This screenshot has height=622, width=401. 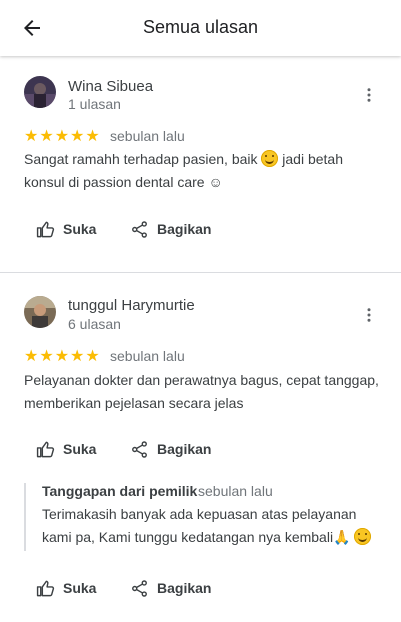 I want to click on owner-reply-label: Tanggapan dari pemilik, so click(x=120, y=491).